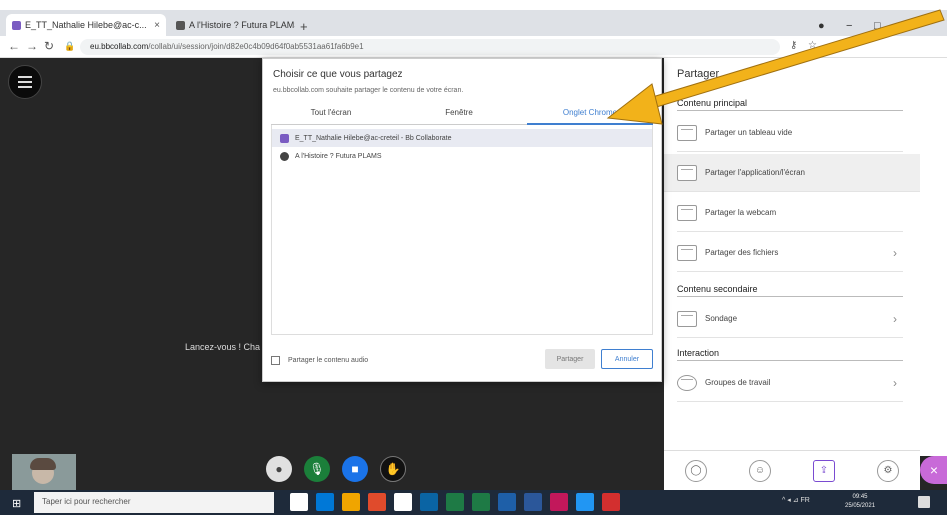  Describe the element at coordinates (223, 347) in the screenshot. I see `stage-message: Lancez-vous ! Cha` at that location.